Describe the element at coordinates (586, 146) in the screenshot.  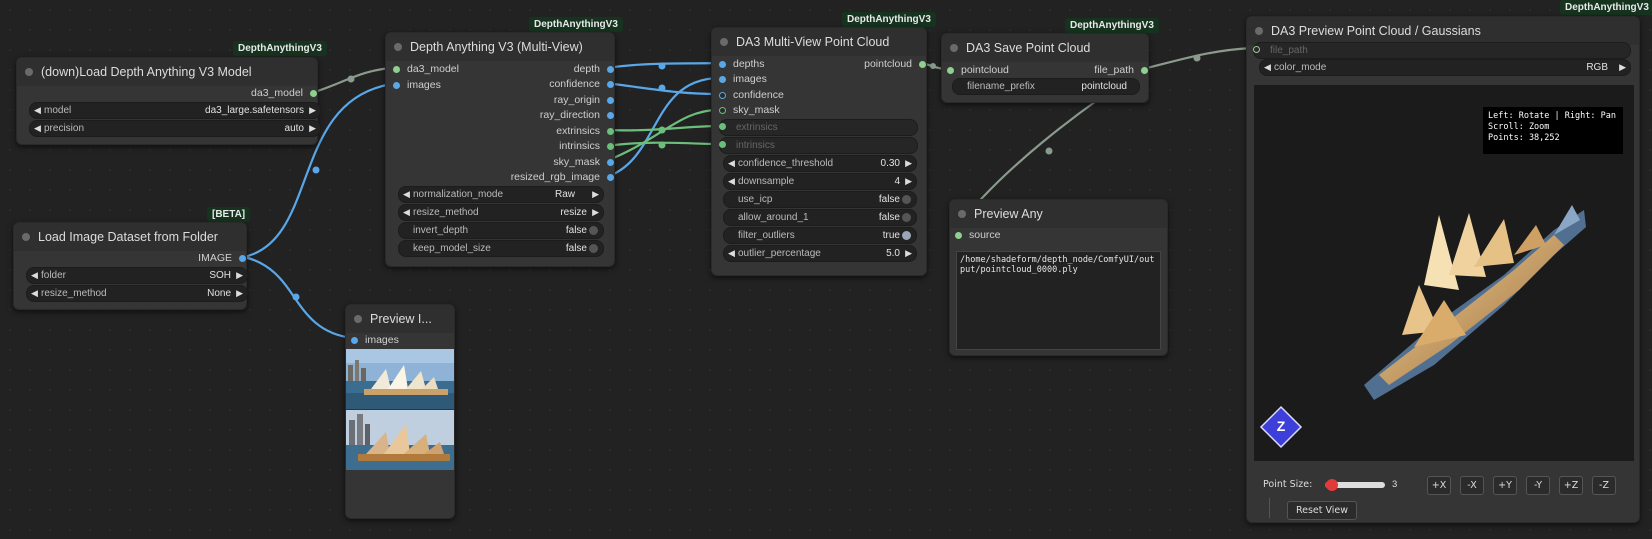
I see `output-intrinsics: intrinsics` at that location.